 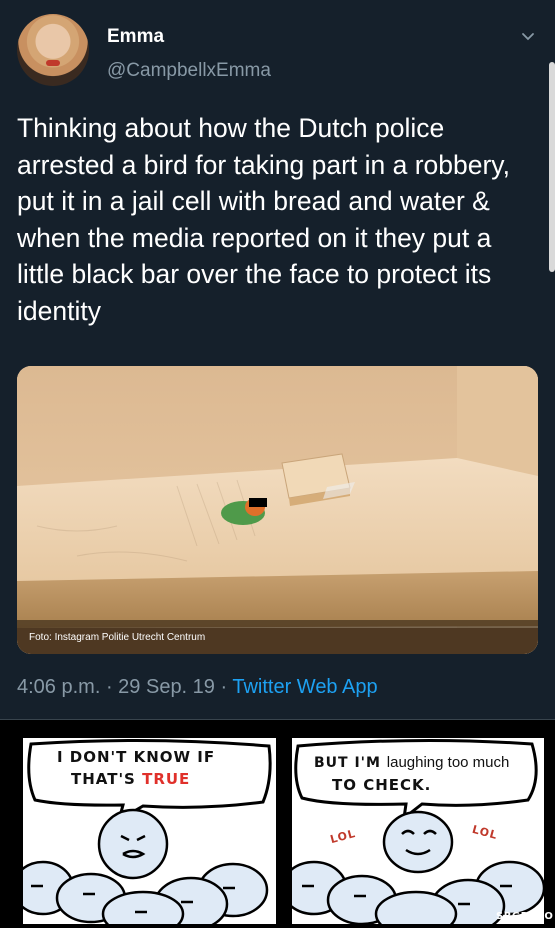 I want to click on comic-right-line2: TO CHECK., so click(x=382, y=785).